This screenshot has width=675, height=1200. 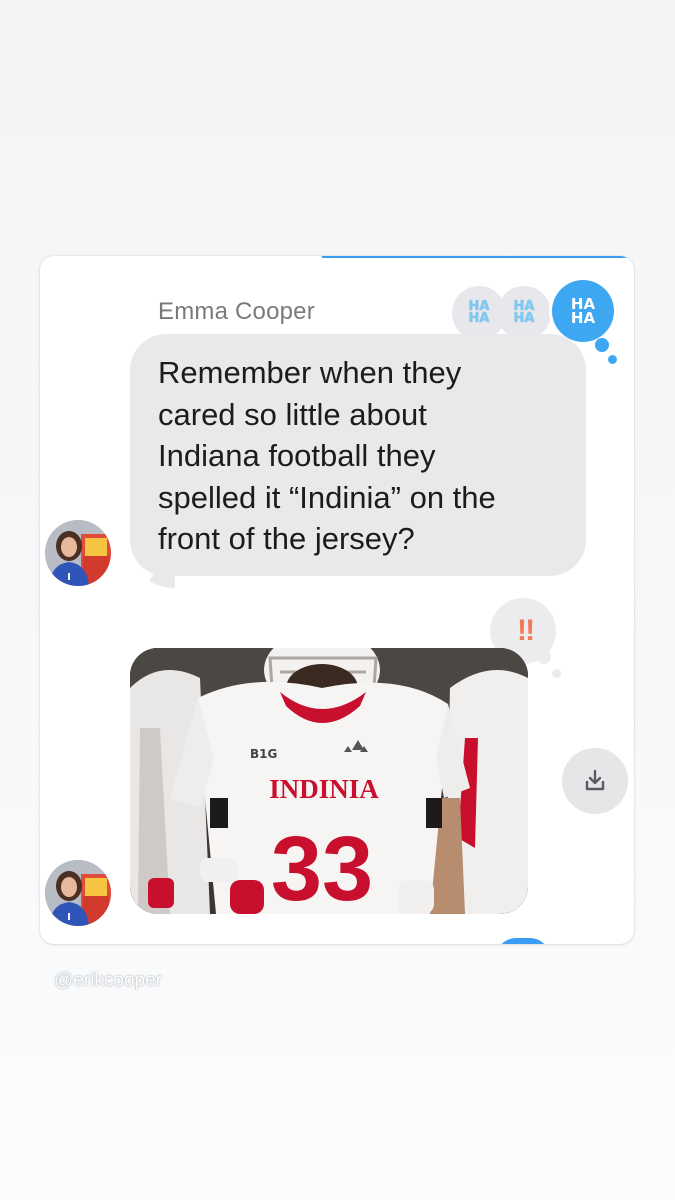 What do you see at coordinates (263, 754) in the screenshot?
I see `league-patch: B1G` at bounding box center [263, 754].